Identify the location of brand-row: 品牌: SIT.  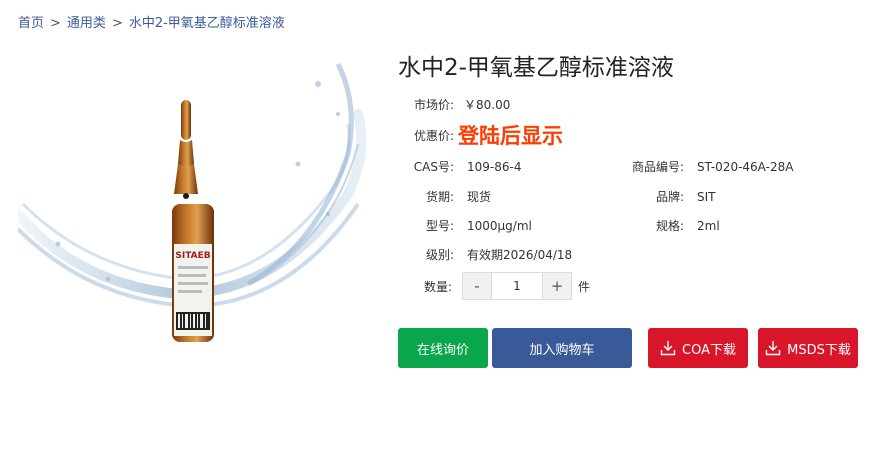
(670, 196).